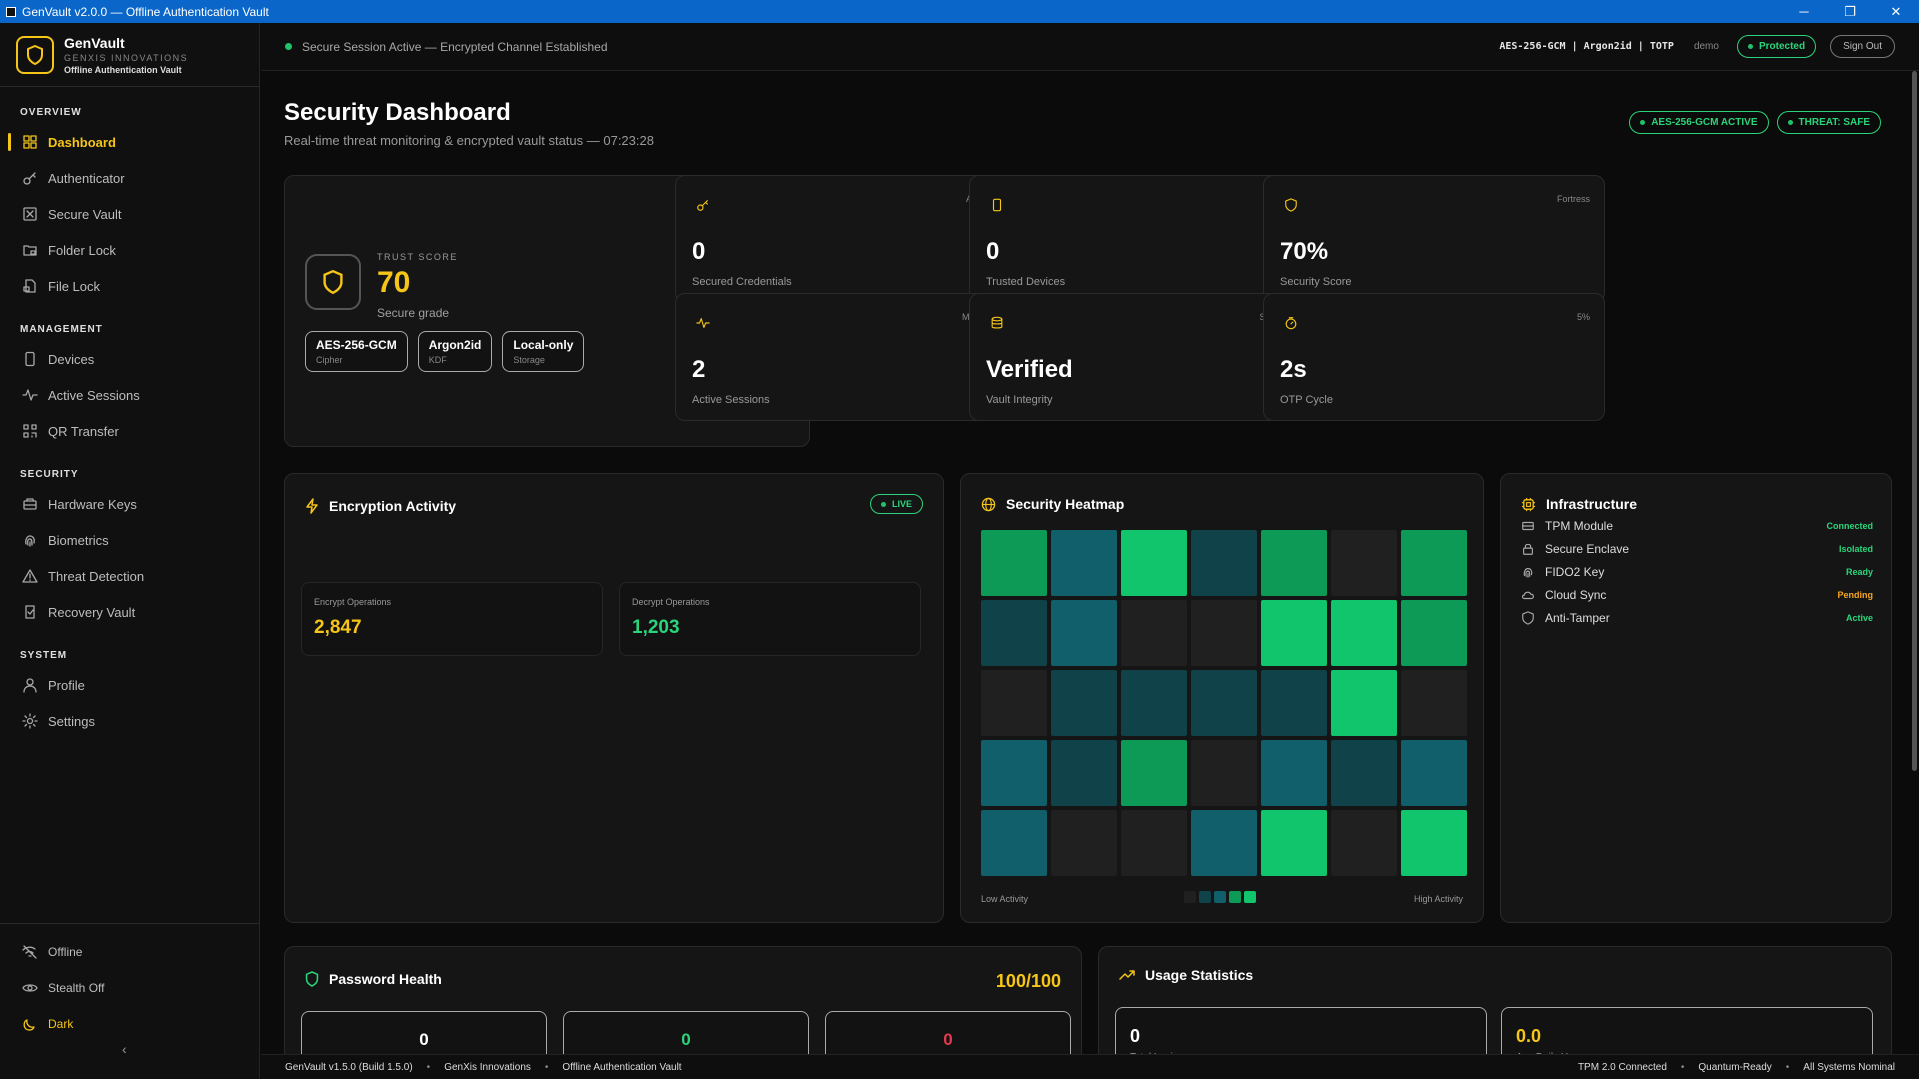 The height and width of the screenshot is (1079, 1919). I want to click on cipher-chip: AES-256-GCM Cipher, so click(356, 351).